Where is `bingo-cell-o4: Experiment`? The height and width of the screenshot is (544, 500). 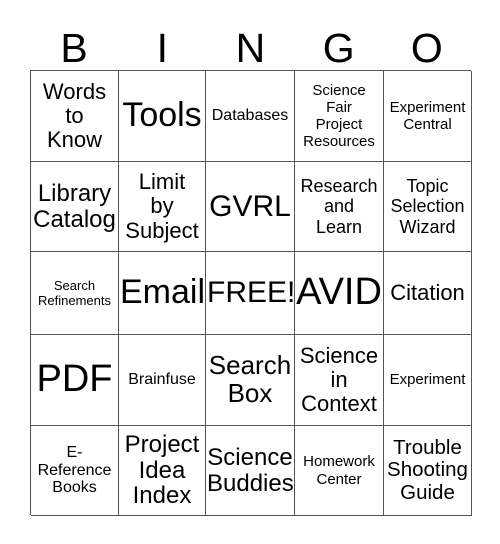
bingo-cell-o4: Experiment is located at coordinates (428, 380).